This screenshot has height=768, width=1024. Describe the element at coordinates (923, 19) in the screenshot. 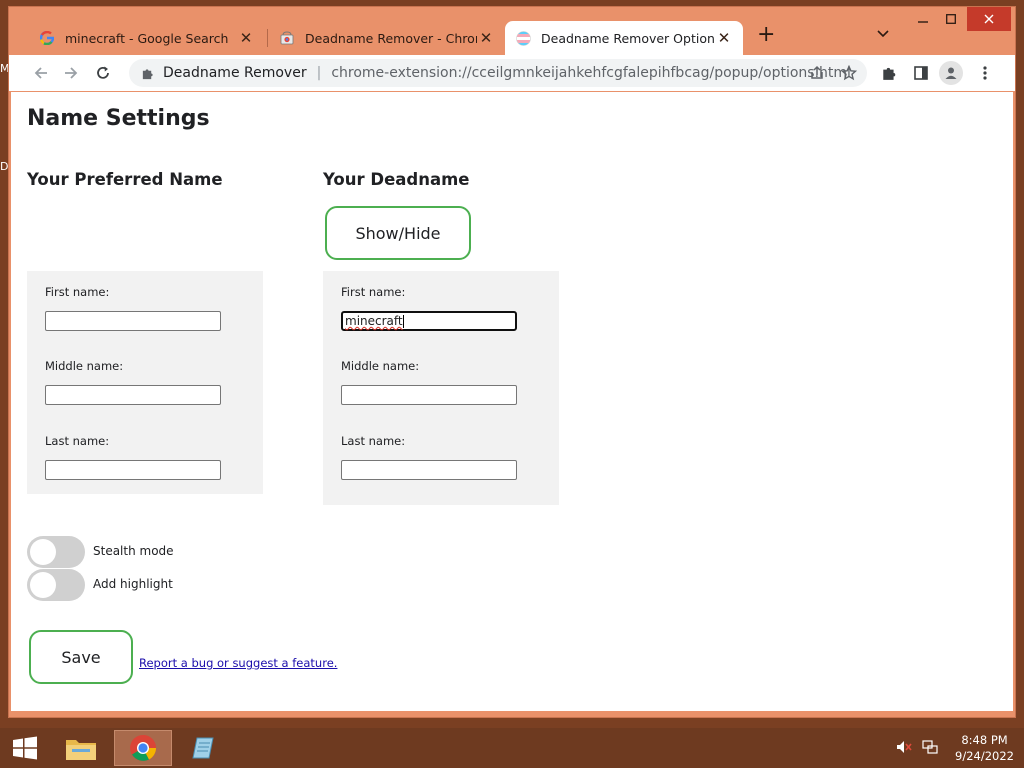

I see `minimize-icon` at that location.